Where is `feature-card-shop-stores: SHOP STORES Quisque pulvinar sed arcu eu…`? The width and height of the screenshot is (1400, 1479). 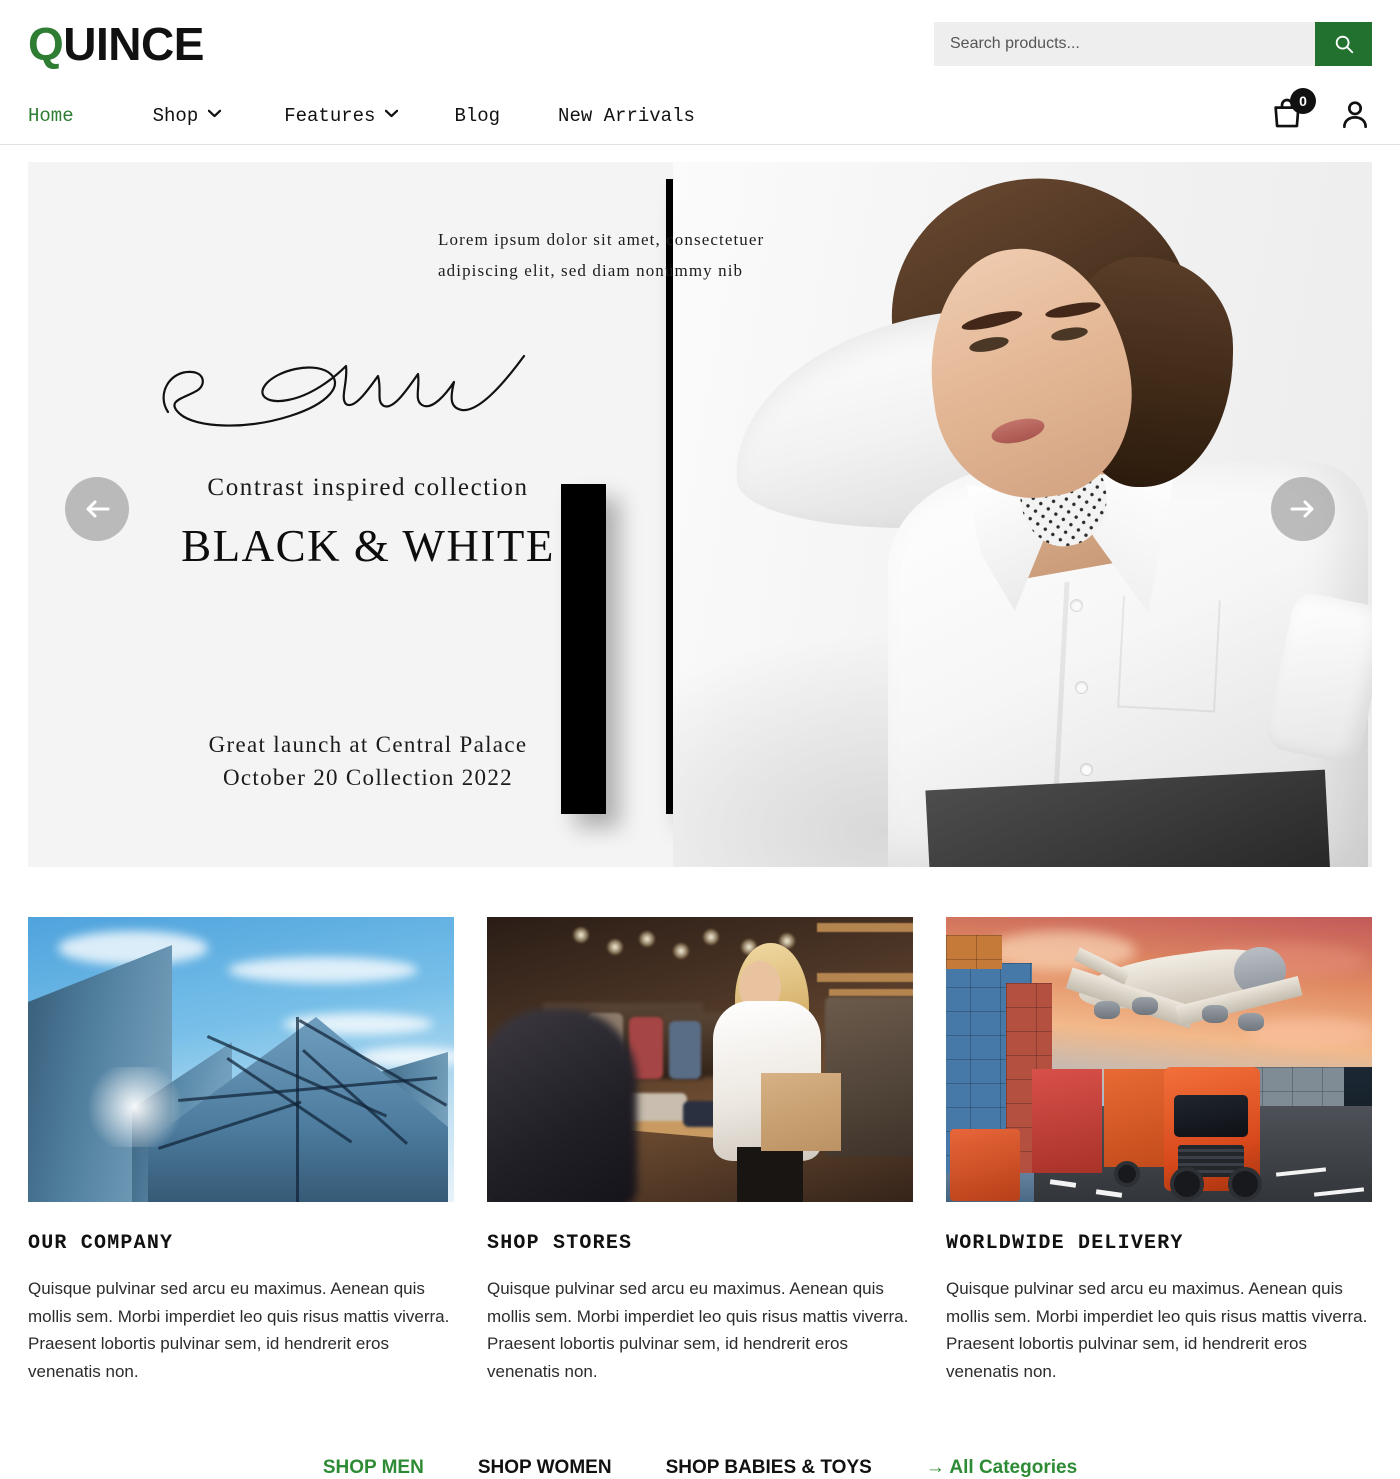 feature-card-shop-stores: SHOP STORES Quisque pulvinar sed arcu eu… is located at coordinates (700, 1151).